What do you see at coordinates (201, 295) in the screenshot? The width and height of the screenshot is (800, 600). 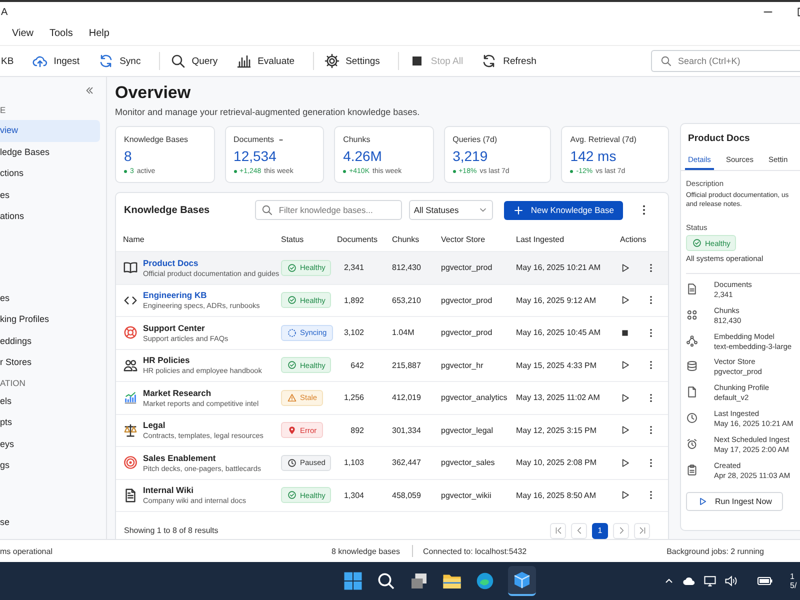 I see `name-link: Engineering KB` at bounding box center [201, 295].